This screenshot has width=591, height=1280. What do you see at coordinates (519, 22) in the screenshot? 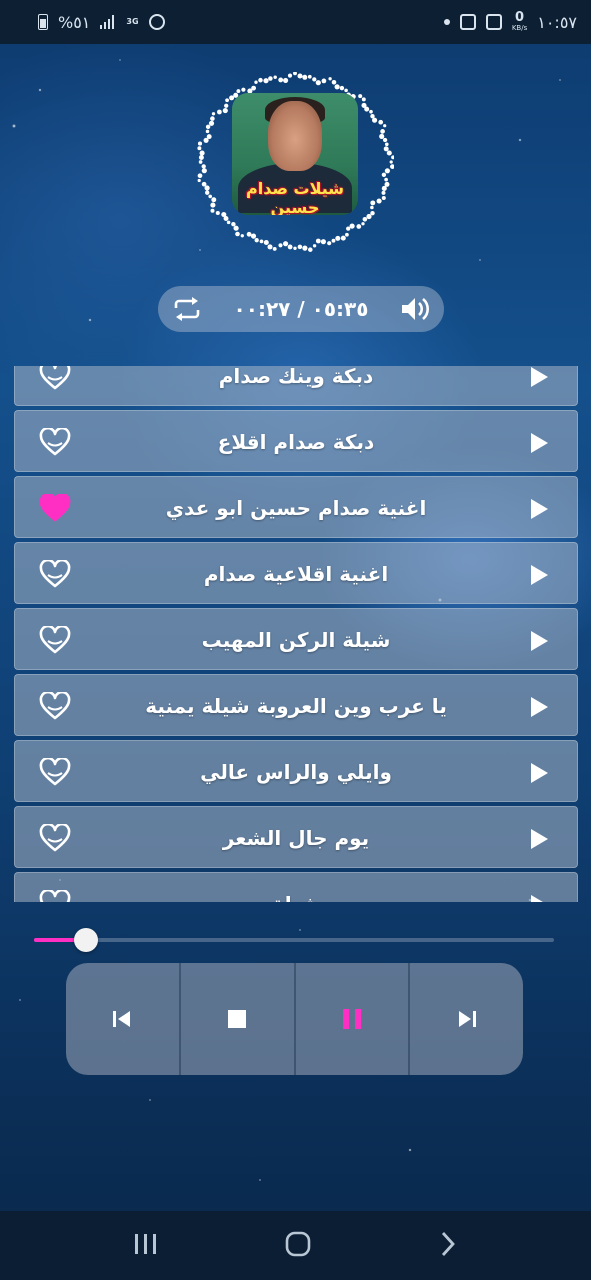
I see `network-speed: 0 KB/s` at bounding box center [519, 22].